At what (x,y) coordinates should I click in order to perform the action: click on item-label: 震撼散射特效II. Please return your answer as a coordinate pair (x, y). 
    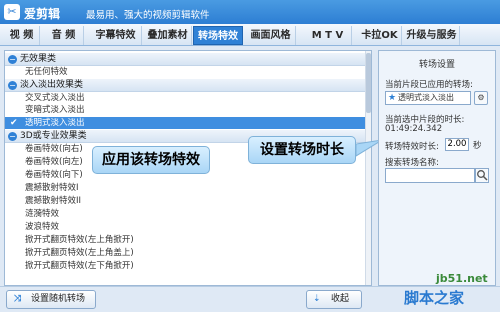
    Looking at the image, I should click on (53, 201).